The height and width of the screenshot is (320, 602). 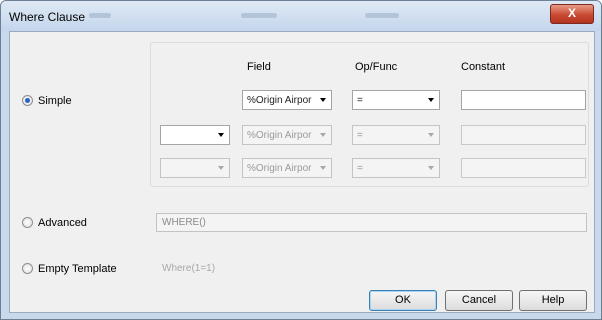 What do you see at coordinates (553, 300) in the screenshot?
I see `help-button: Help` at bounding box center [553, 300].